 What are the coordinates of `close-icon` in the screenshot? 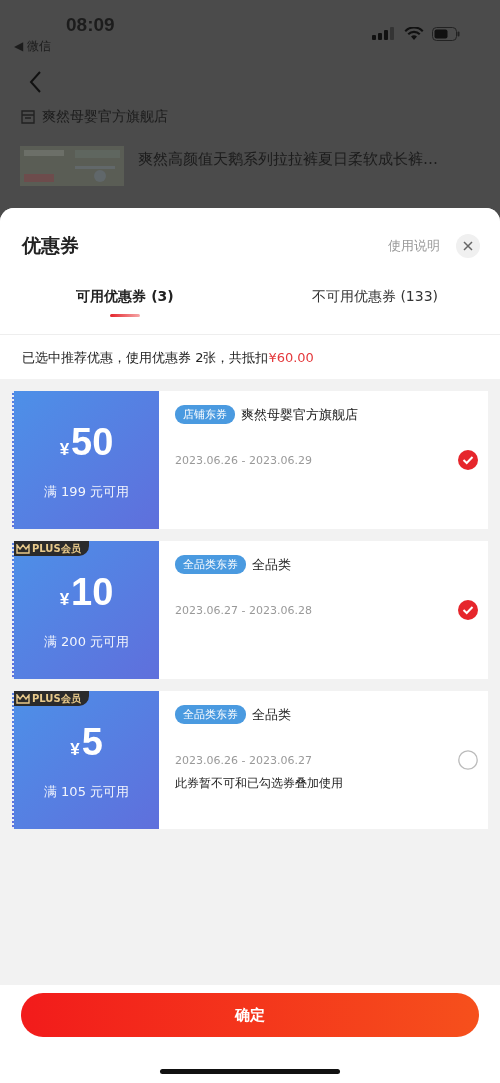 It's located at (468, 246).